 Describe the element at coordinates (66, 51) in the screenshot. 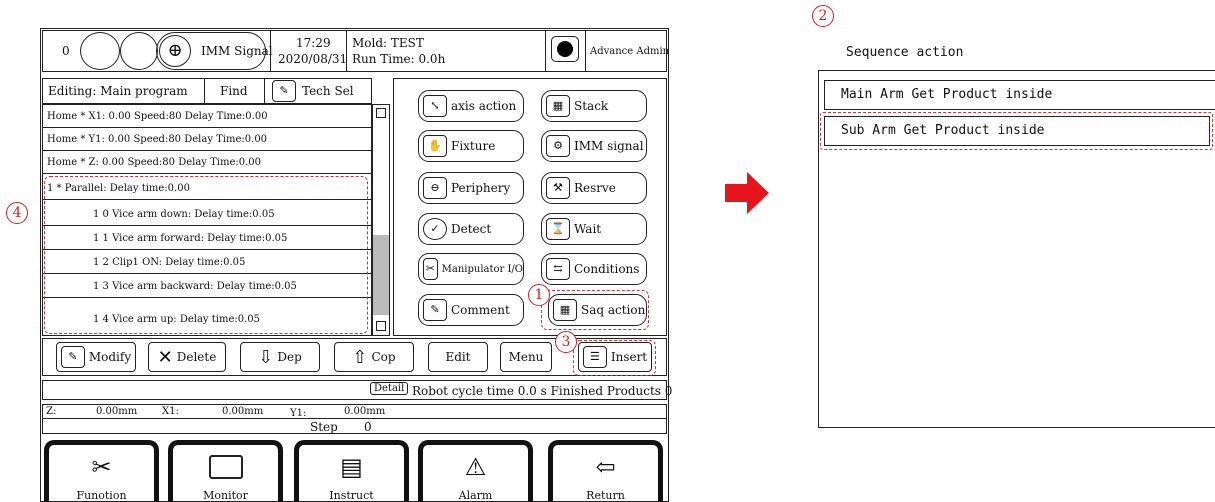

I see `counter-value: 0` at that location.